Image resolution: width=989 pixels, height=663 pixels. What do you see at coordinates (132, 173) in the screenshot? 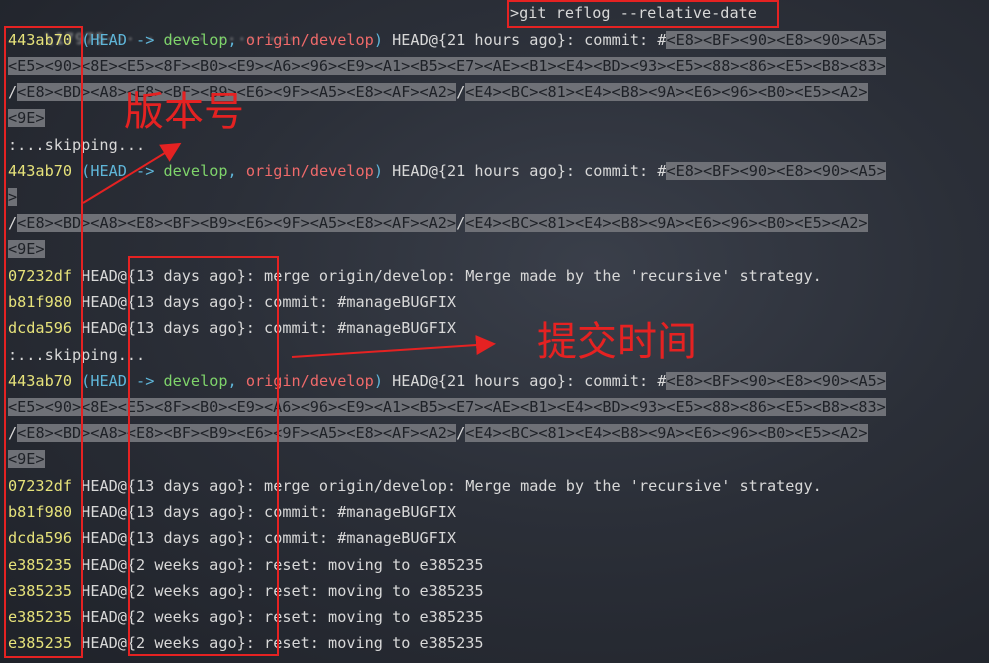
I see `version-arrow` at bounding box center [132, 173].